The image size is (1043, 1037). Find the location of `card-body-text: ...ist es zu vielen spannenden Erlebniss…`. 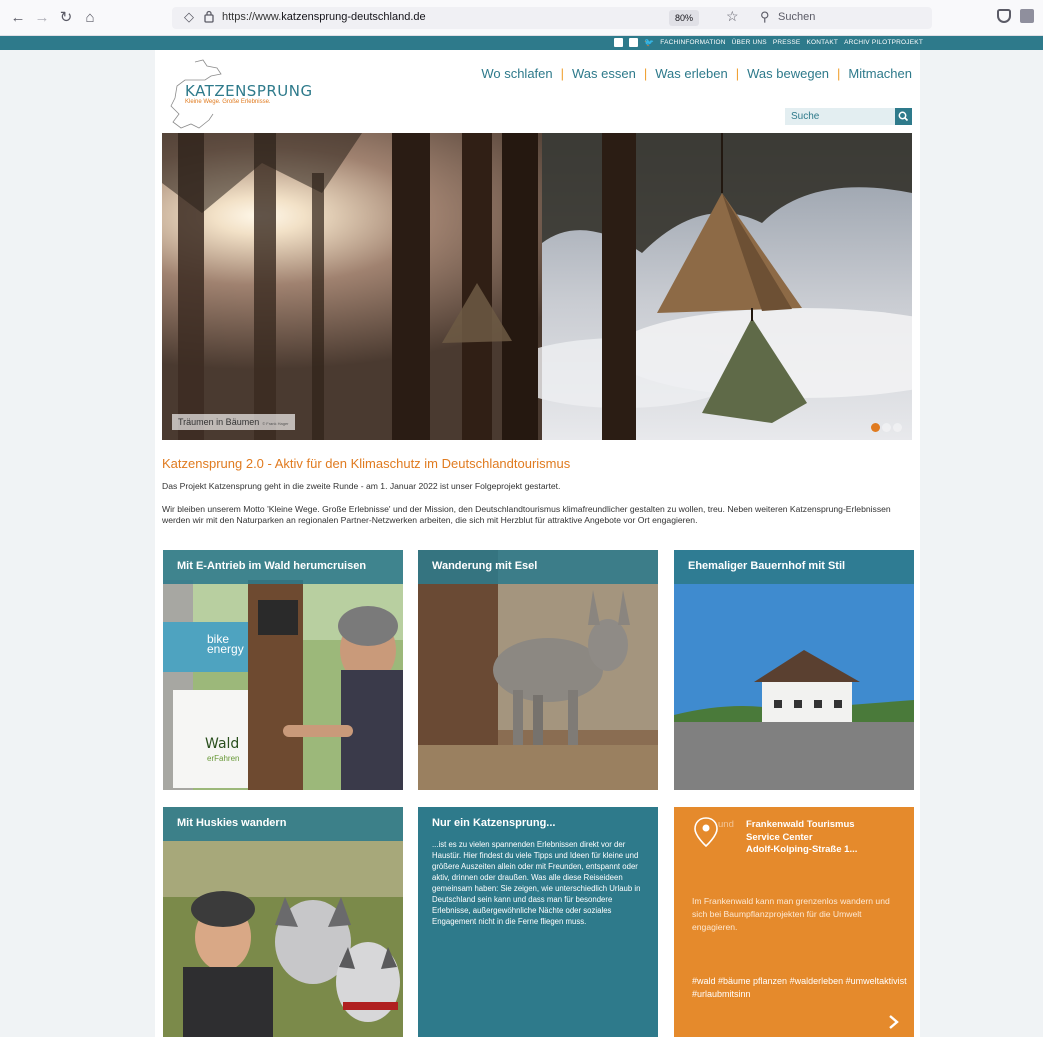

card-body-text: ...ist es zu vielen spannenden Erlebniss… is located at coordinates (536, 883).